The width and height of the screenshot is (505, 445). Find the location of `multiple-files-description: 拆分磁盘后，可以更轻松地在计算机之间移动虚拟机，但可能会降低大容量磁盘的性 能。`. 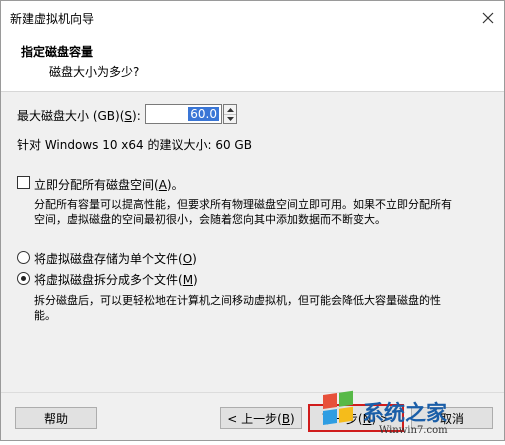

multiple-files-description: 拆分磁盘后，可以更轻松地在计算机之间移动虚拟机，但可能会降低大容量磁盘的性 能。 is located at coordinates (237, 308).